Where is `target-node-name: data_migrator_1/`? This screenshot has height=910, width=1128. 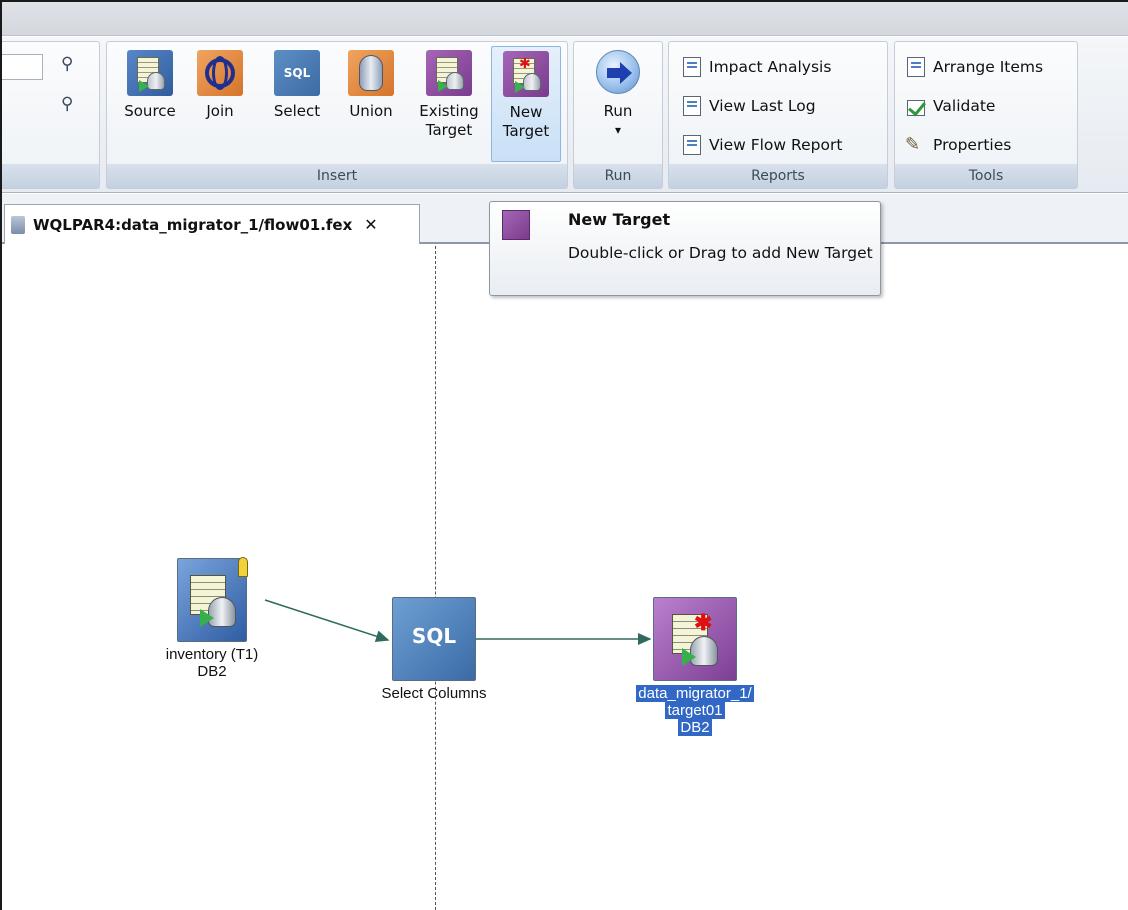
target-node-name: data_migrator_1/ is located at coordinates (695, 693).